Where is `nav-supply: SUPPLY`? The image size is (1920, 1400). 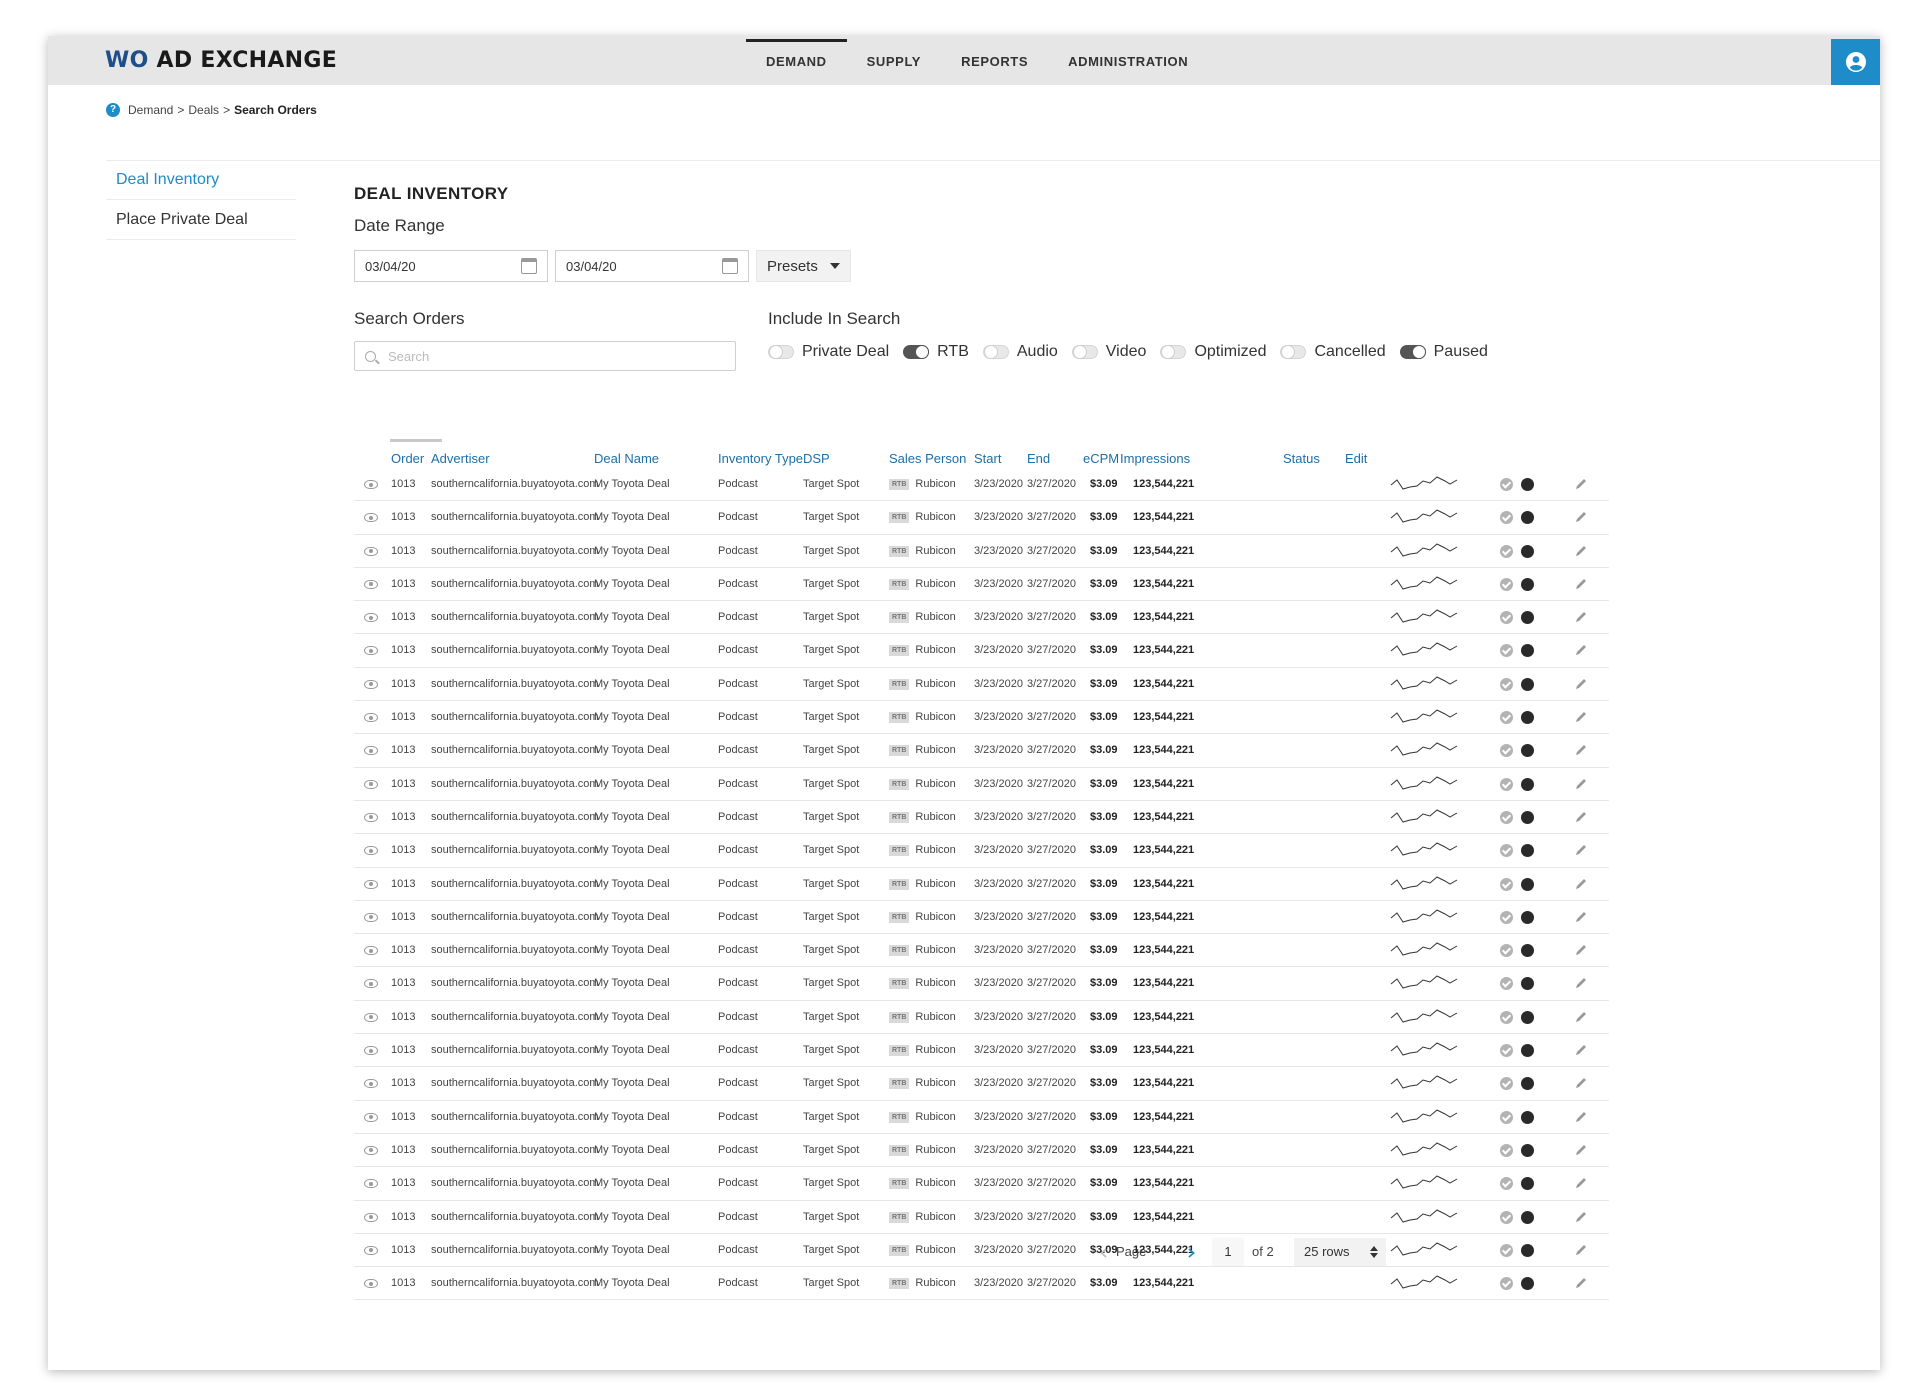 nav-supply: SUPPLY is located at coordinates (894, 60).